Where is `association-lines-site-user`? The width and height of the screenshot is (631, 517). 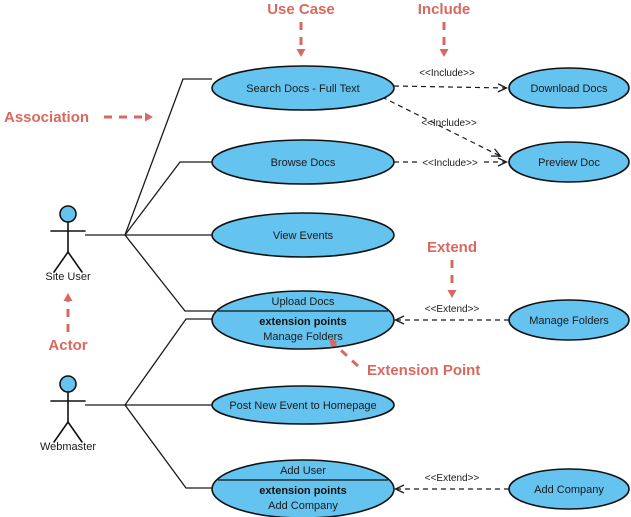 association-lines-site-user is located at coordinates (150, 195).